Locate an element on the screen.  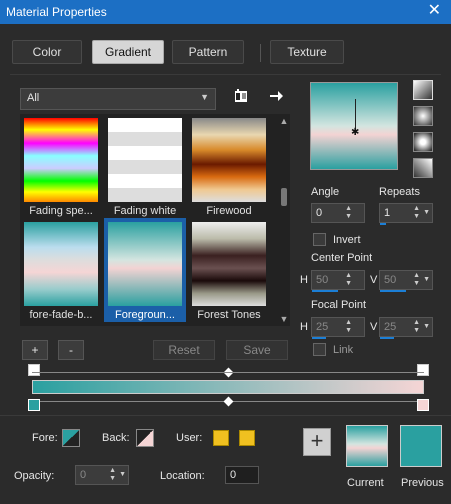
previous-label: Previous is located at coordinates (422, 483).